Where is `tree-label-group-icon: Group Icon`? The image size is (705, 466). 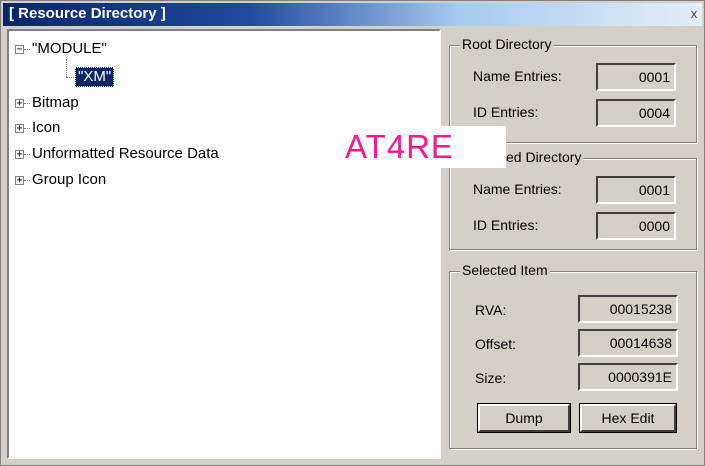
tree-label-group-icon: Group Icon is located at coordinates (69, 180).